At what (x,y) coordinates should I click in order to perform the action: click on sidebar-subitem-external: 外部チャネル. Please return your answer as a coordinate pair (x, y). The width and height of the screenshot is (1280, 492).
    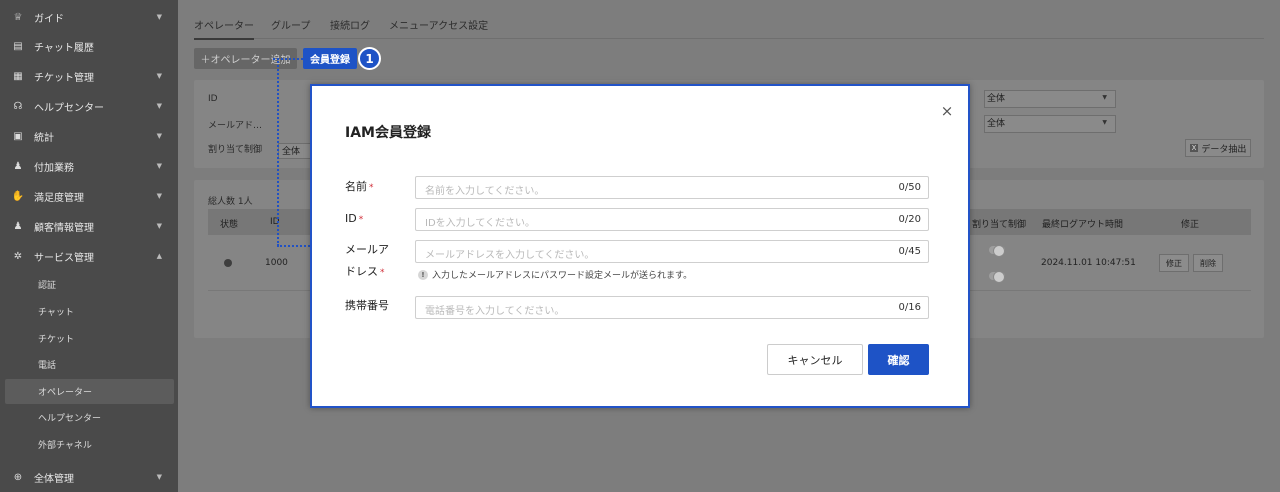
    Looking at the image, I should click on (89, 444).